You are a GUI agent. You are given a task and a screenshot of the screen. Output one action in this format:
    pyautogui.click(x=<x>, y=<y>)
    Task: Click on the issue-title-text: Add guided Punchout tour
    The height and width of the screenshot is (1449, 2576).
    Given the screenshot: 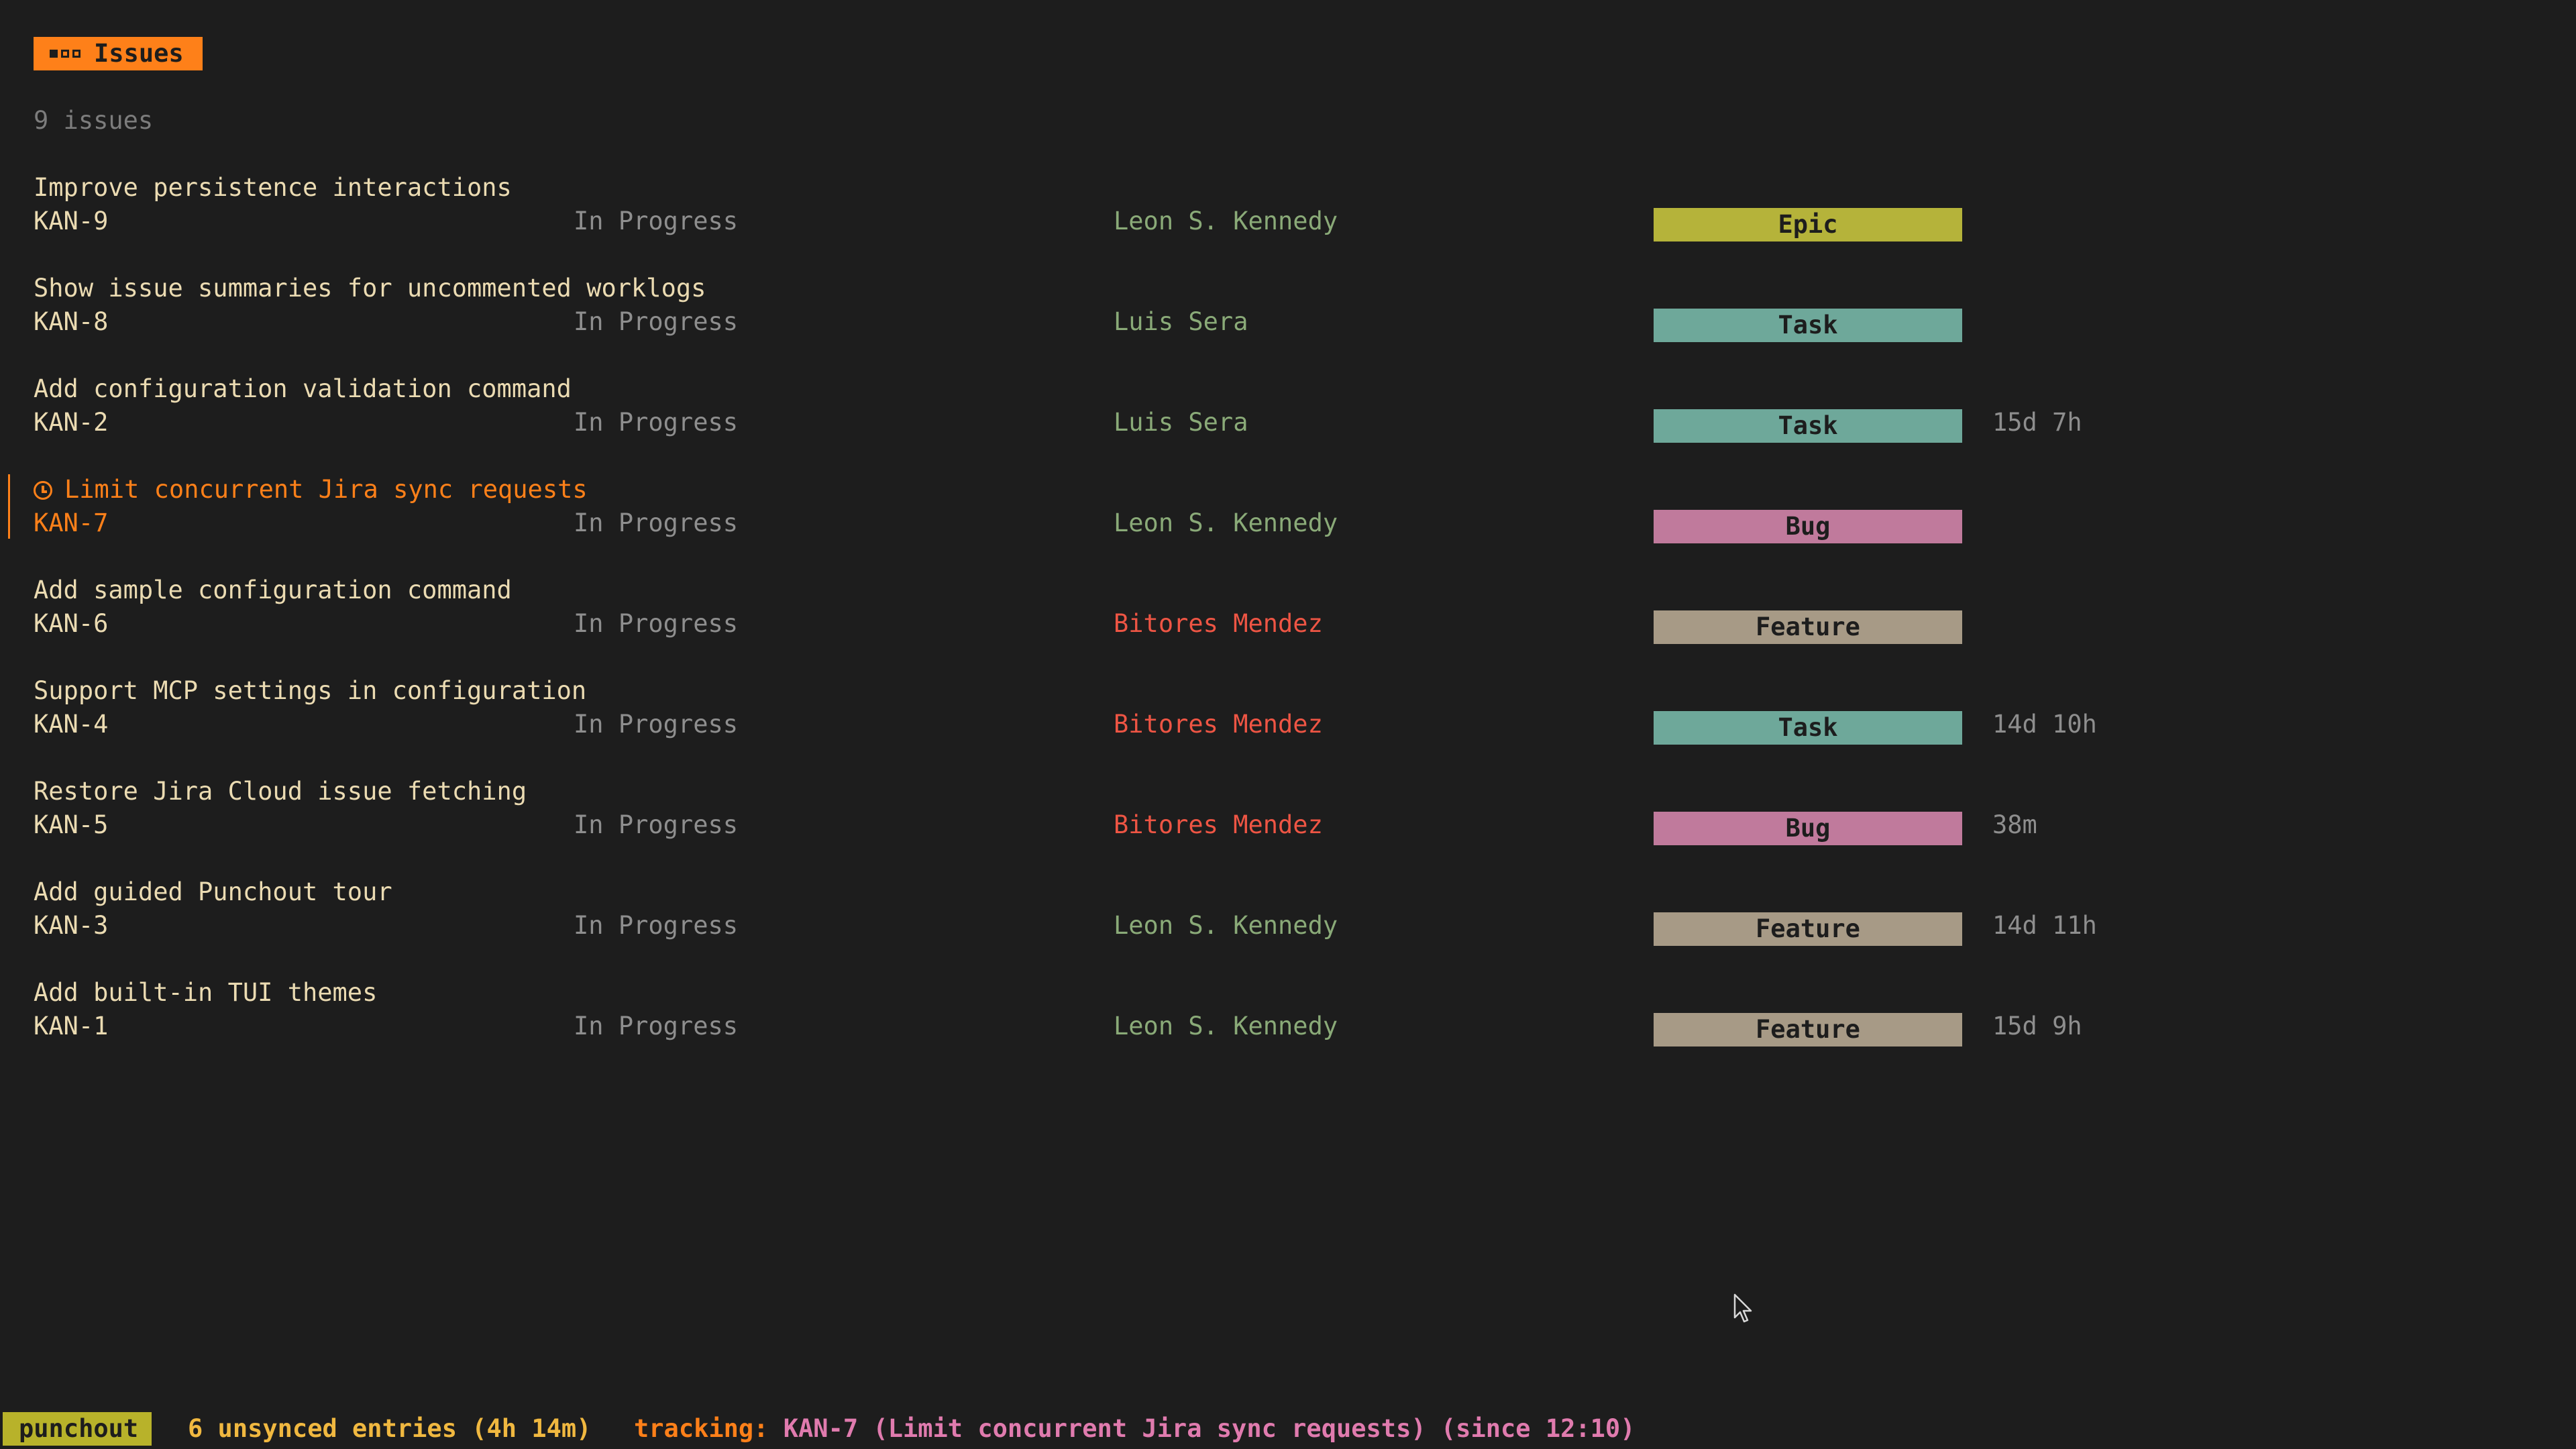 What is the action you would take?
    pyautogui.click(x=213, y=891)
    